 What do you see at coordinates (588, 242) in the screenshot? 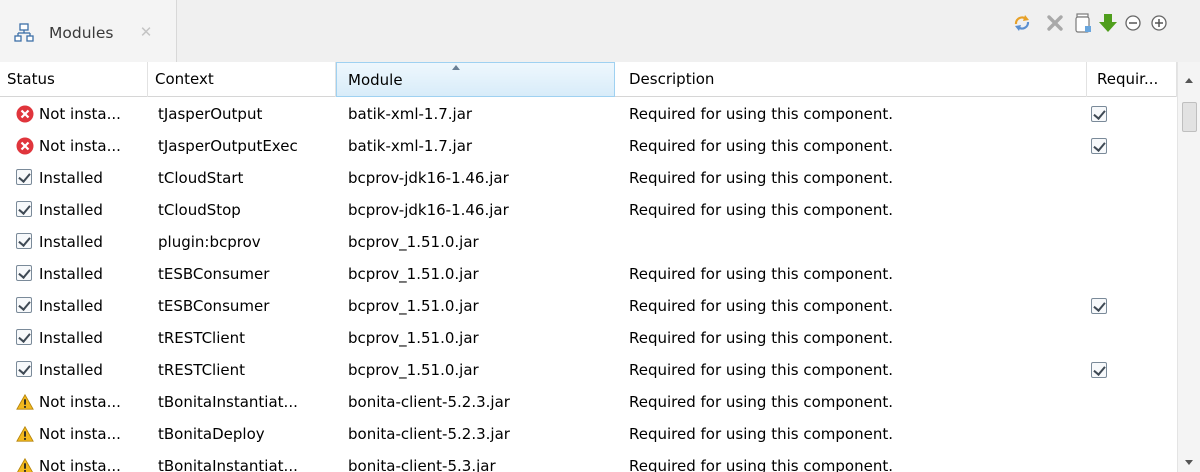
I see `table-row: Installed plugin:bcprov bcprov_1.51.0.jar` at bounding box center [588, 242].